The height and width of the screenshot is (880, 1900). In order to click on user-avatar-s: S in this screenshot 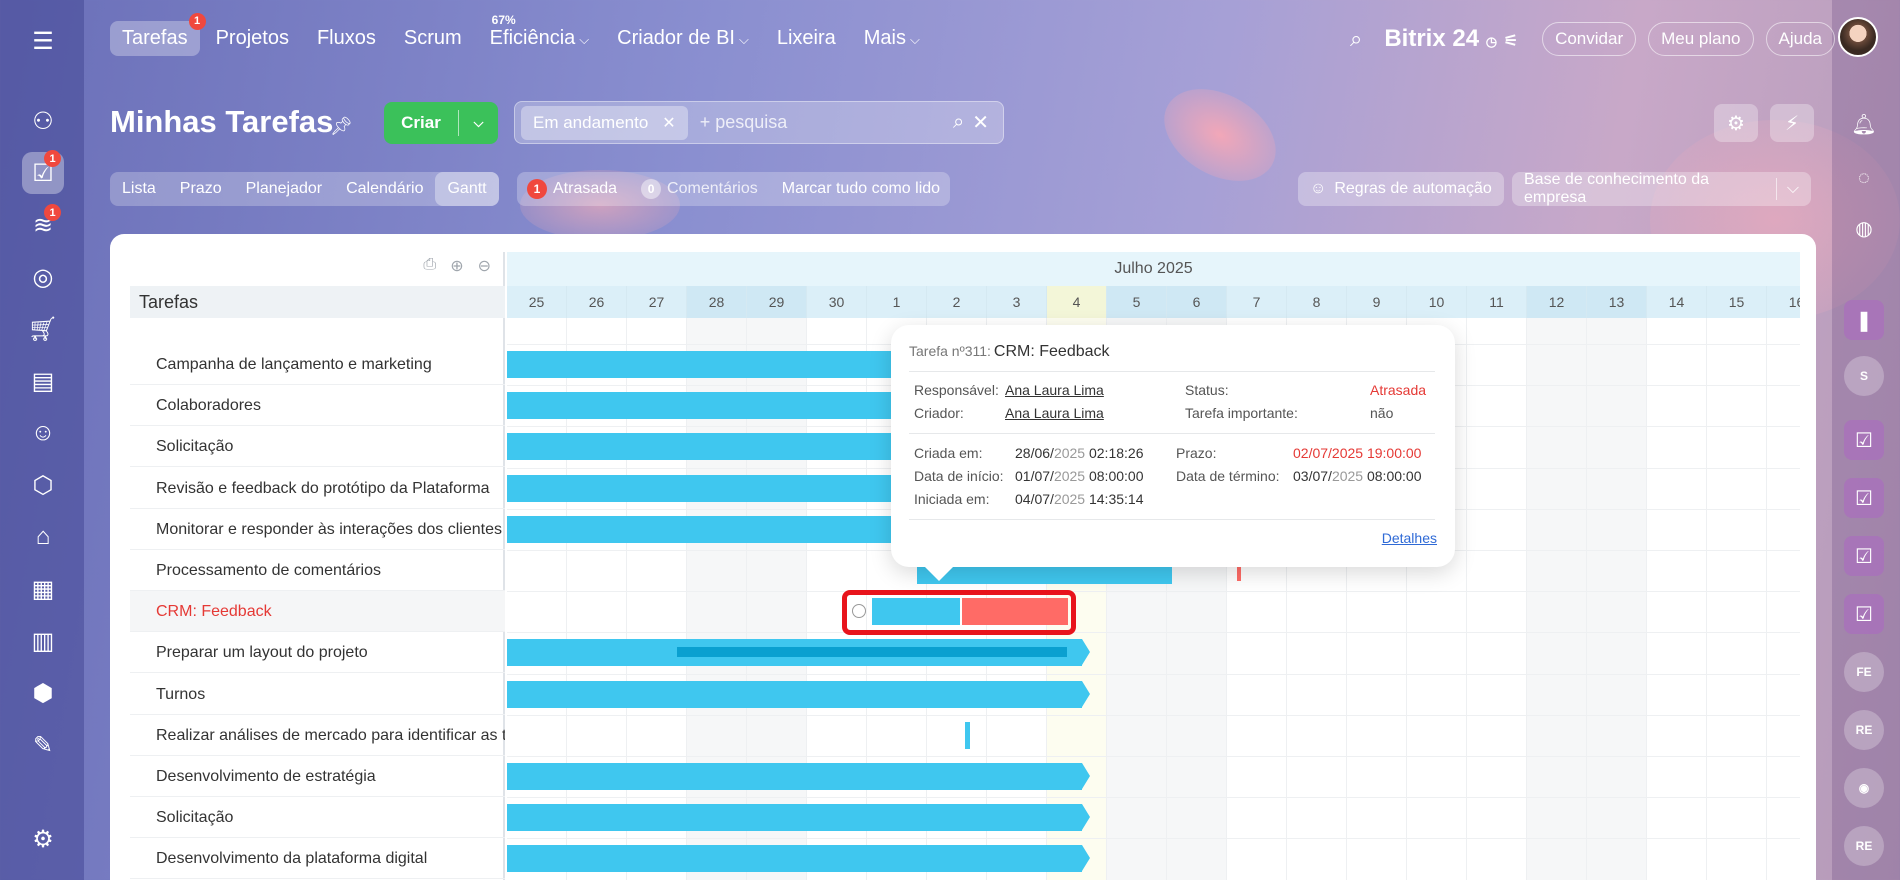, I will do `click(1864, 376)`.